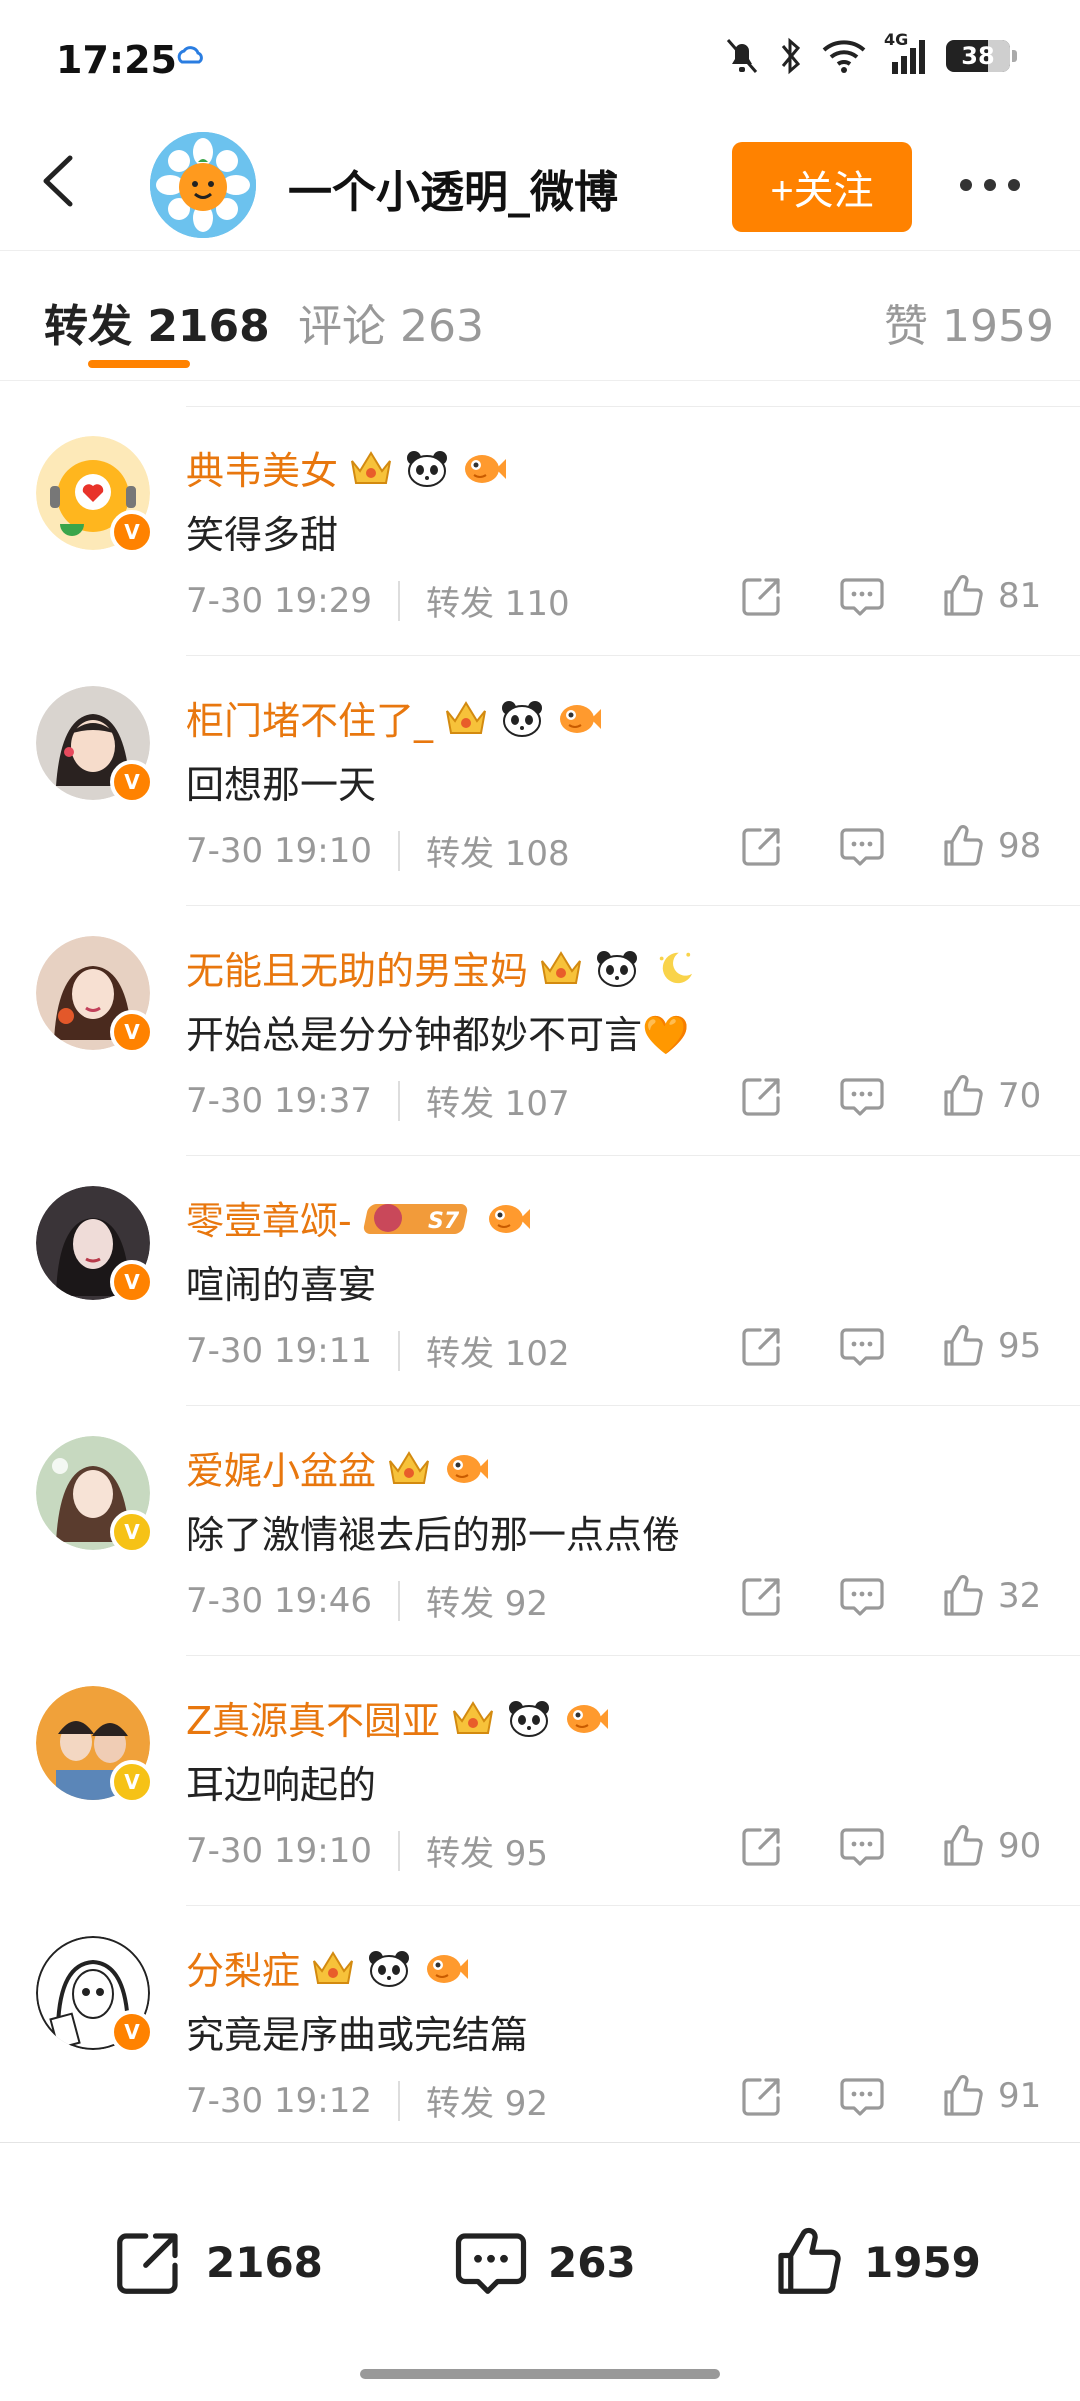 The image size is (1080, 2401). What do you see at coordinates (540, 2031) in the screenshot?
I see `list-item: V 分梨症 究竟是序曲或完结篇 7-30 19:12 转发 92 91` at bounding box center [540, 2031].